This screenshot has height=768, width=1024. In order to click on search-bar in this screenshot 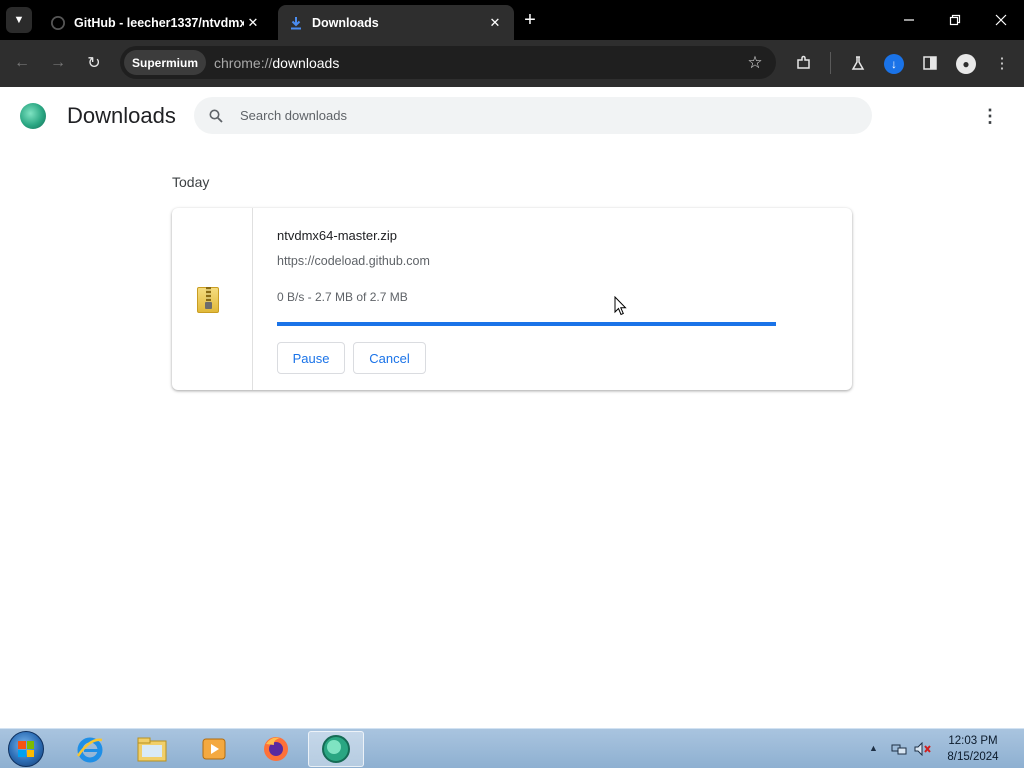, I will do `click(533, 115)`.